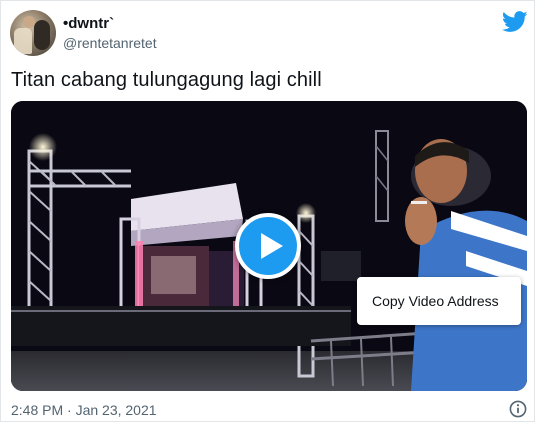 This screenshot has height=422, width=535. I want to click on twitter-bird-icon, so click(515, 22).